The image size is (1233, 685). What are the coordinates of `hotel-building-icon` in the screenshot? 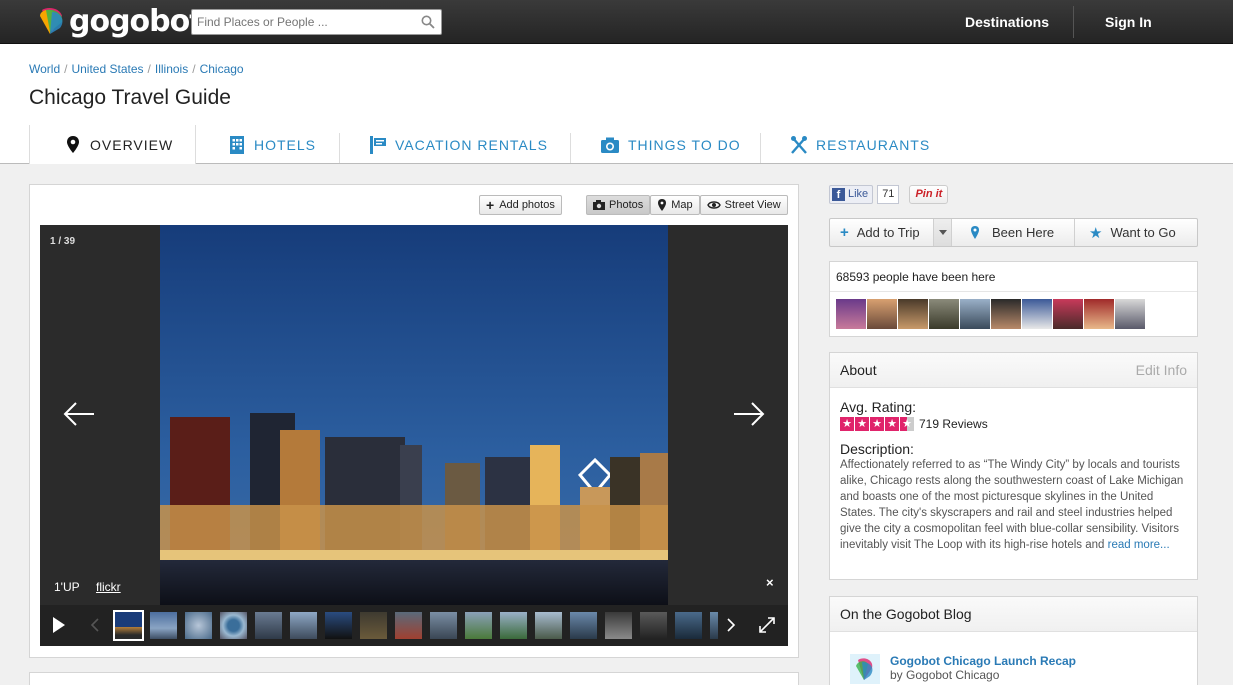 It's located at (237, 144).